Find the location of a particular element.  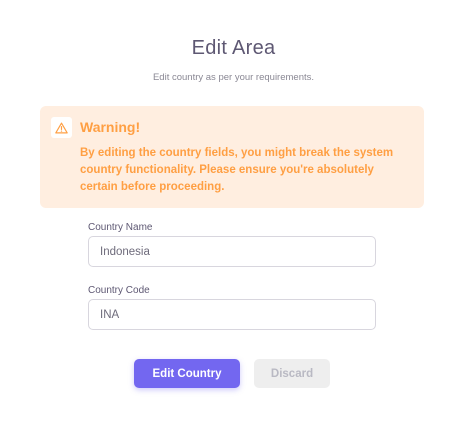

country-name-label: Country Name is located at coordinates (120, 227).